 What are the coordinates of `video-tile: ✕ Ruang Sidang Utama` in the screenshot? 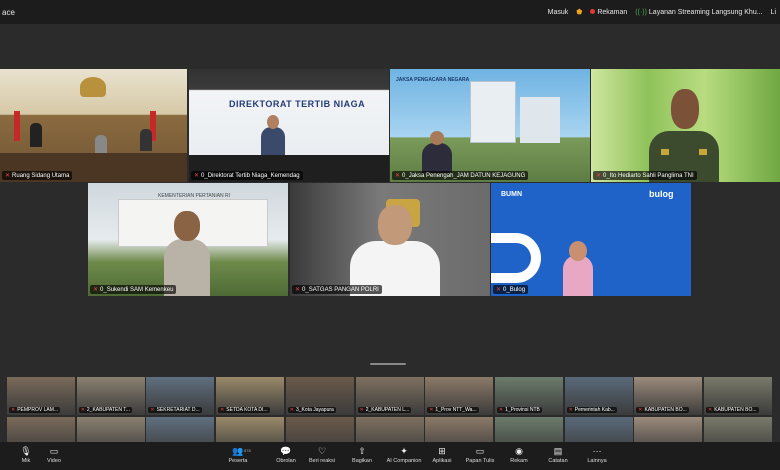 It's located at (93, 125).